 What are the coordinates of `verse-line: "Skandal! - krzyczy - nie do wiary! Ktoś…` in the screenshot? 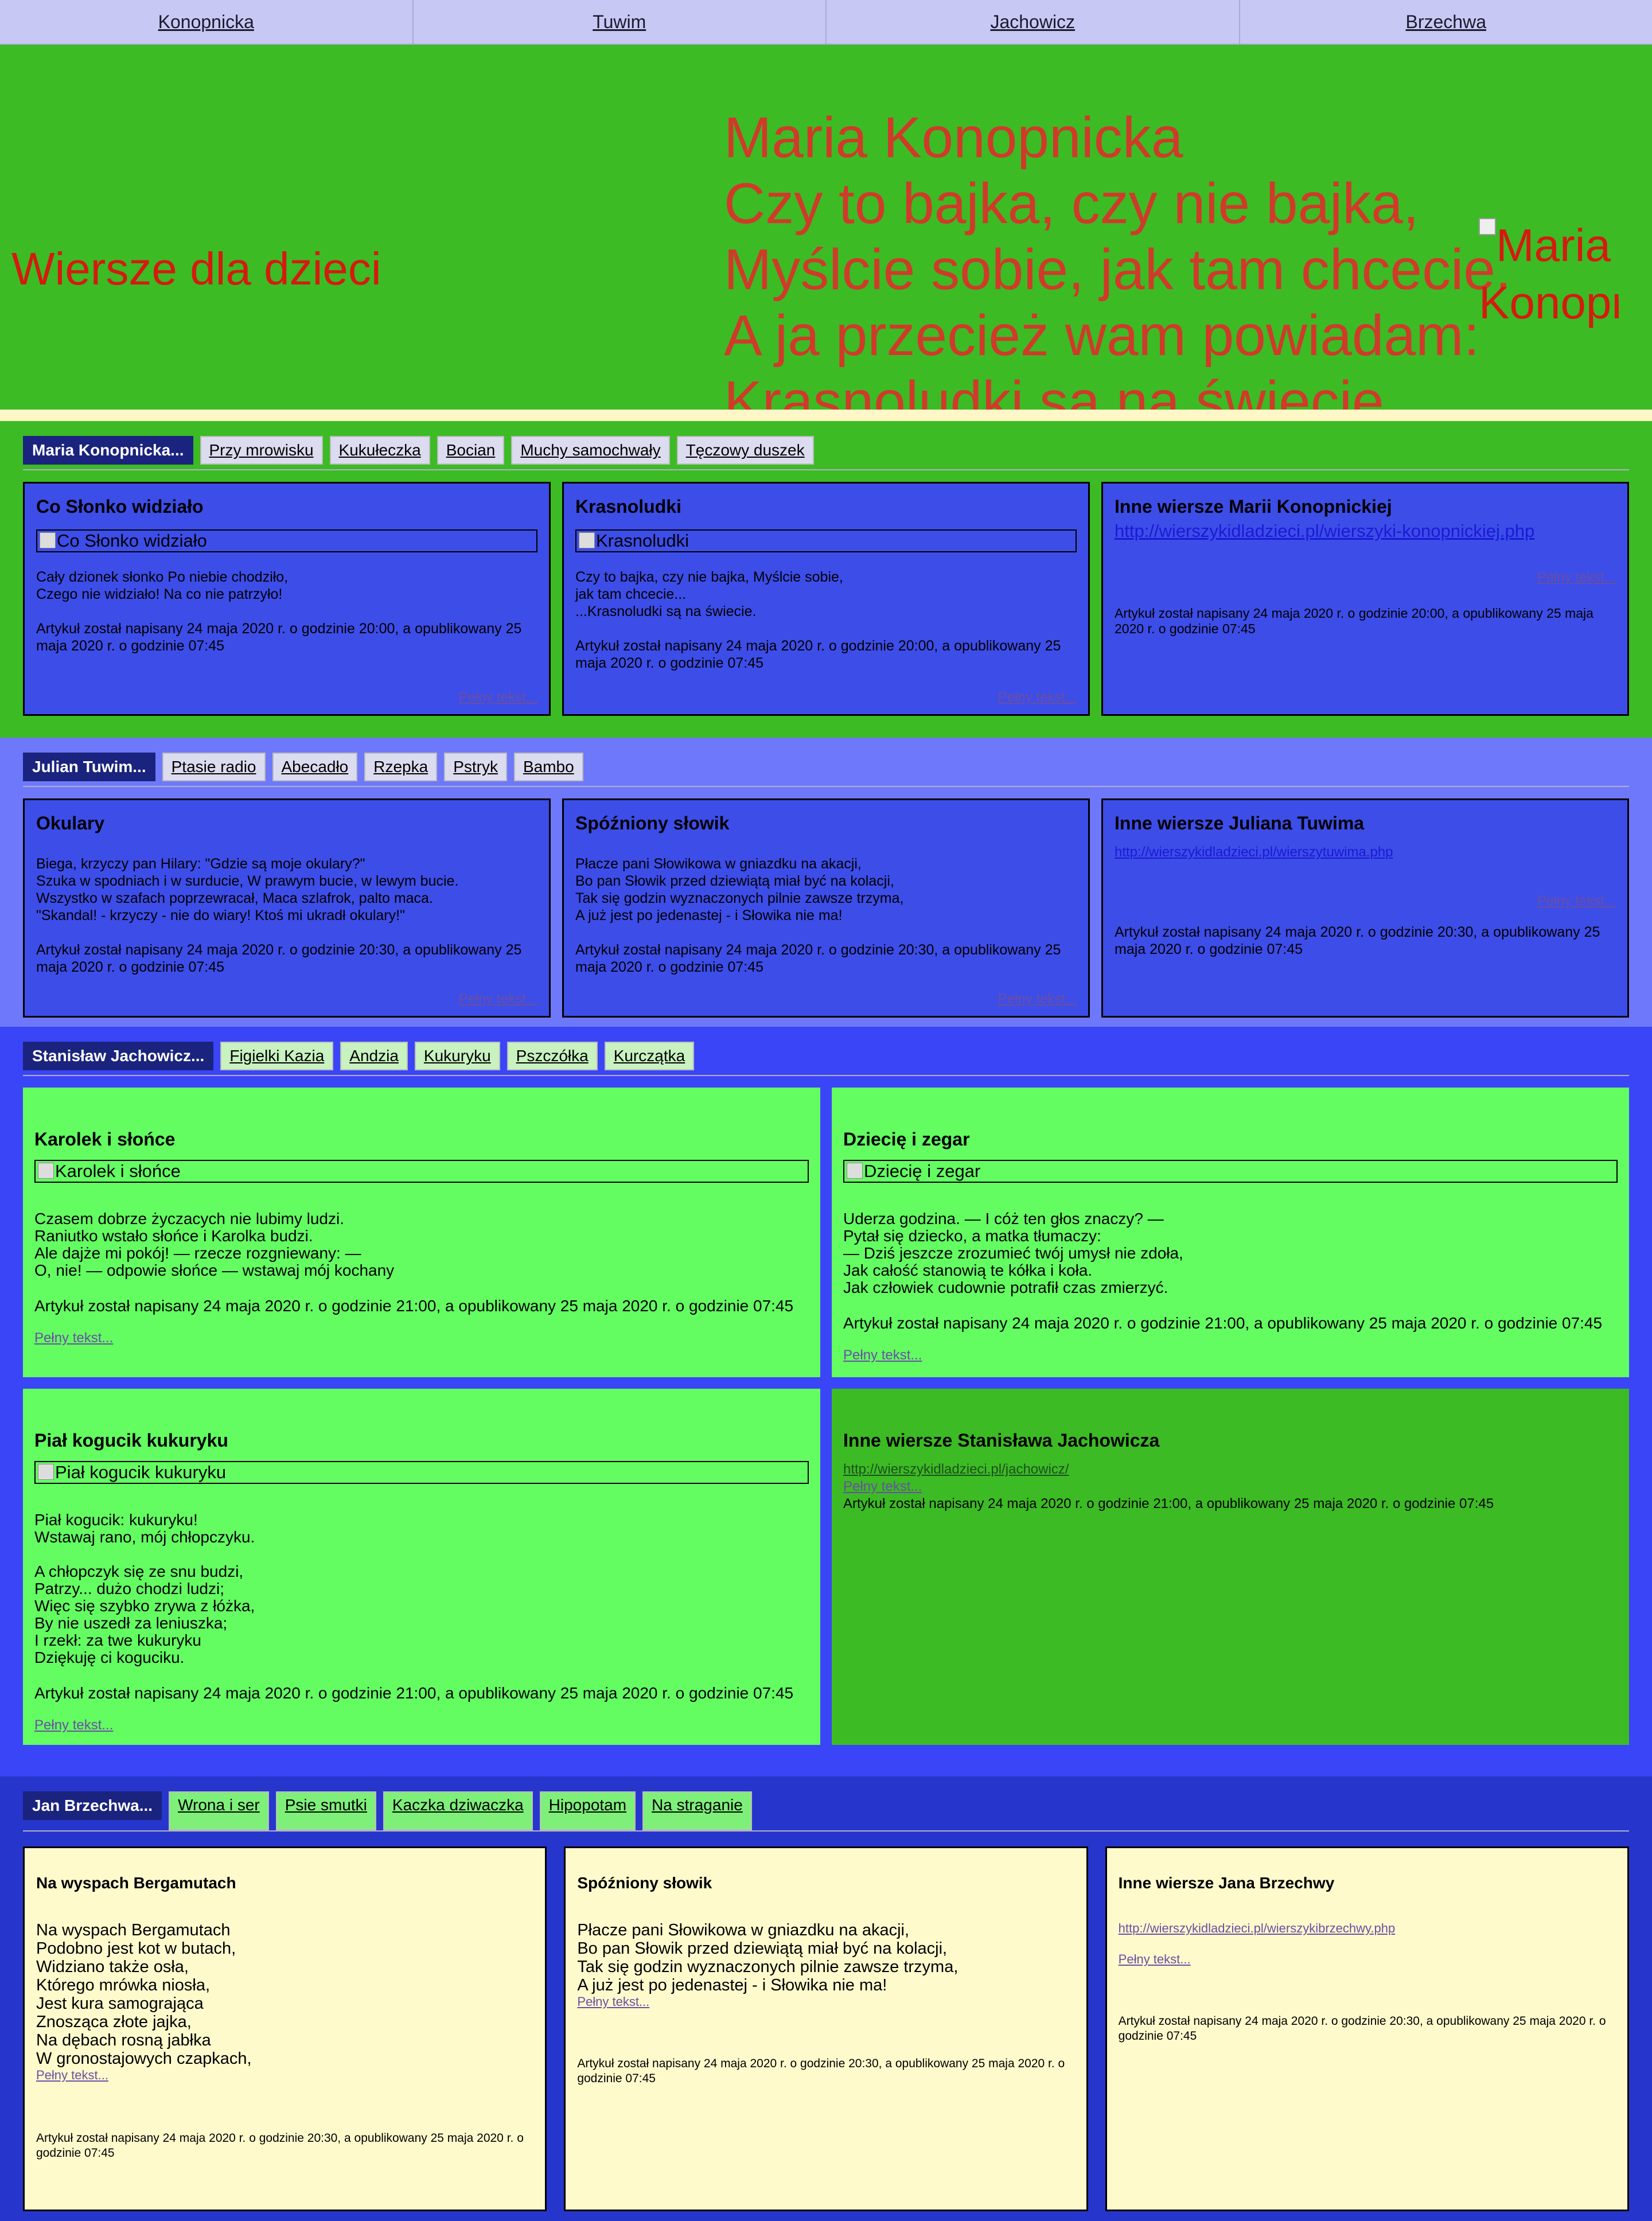 It's located at (286, 916).